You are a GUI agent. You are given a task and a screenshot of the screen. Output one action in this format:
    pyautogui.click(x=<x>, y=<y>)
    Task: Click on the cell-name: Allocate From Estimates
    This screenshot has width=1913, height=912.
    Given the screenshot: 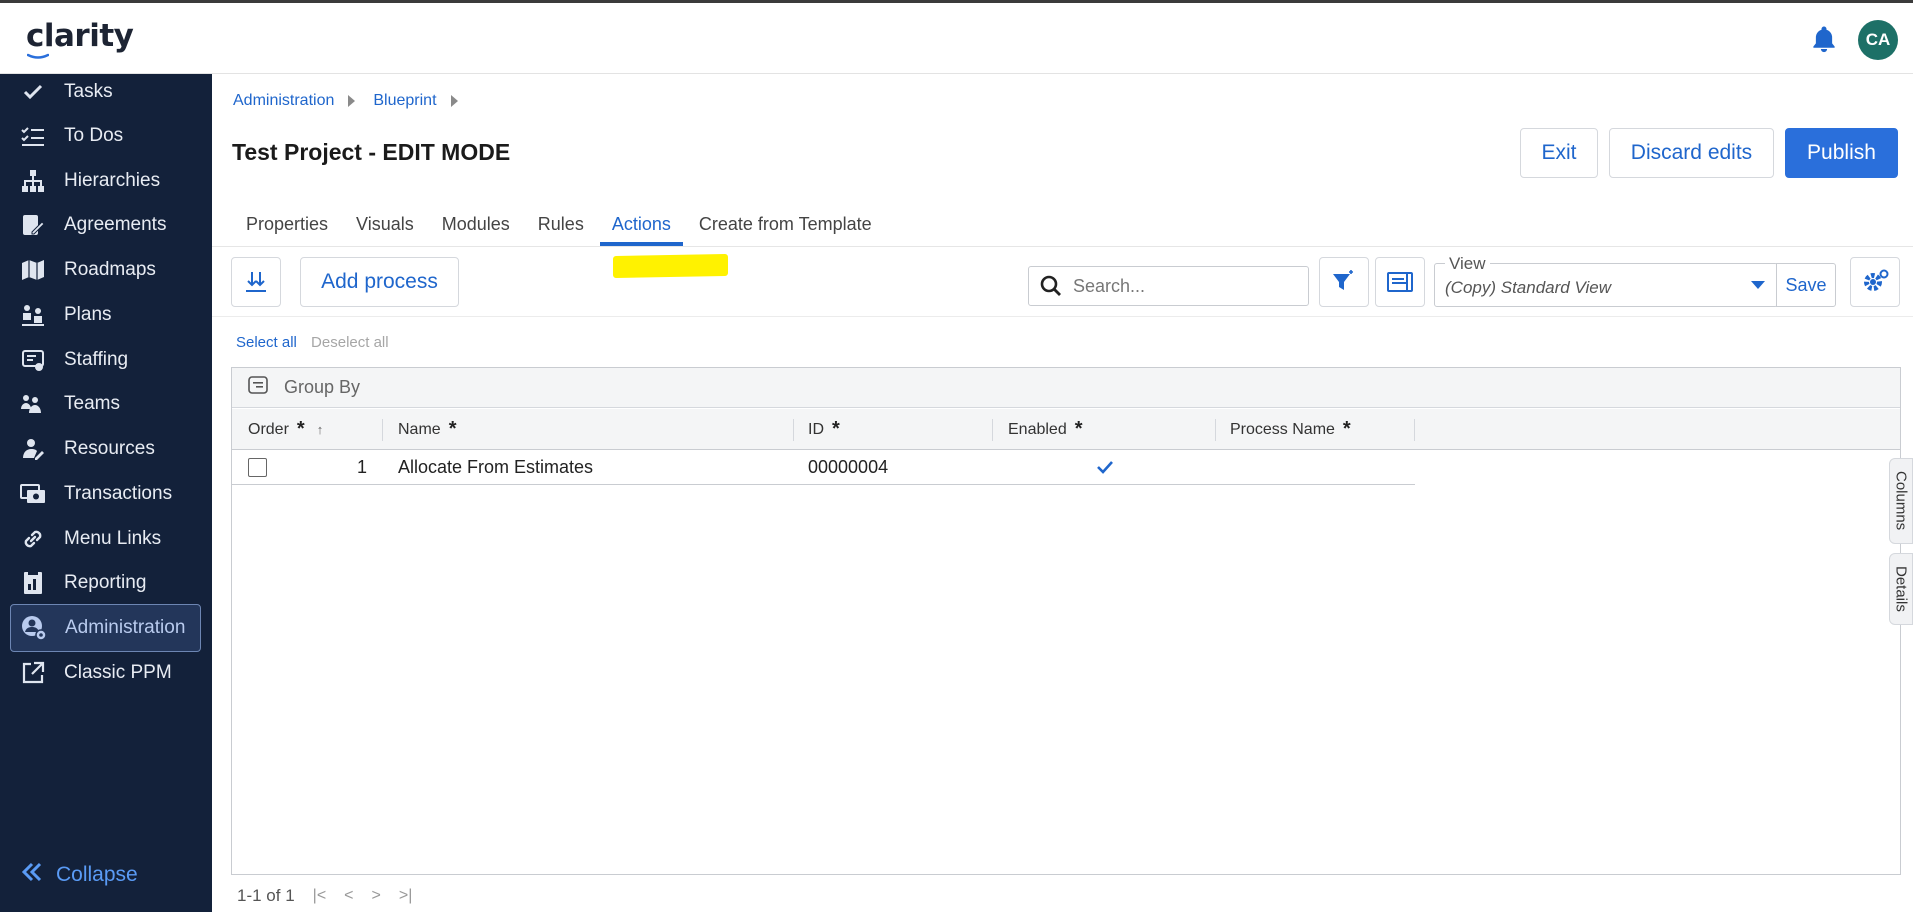 What is the action you would take?
    pyautogui.click(x=495, y=467)
    